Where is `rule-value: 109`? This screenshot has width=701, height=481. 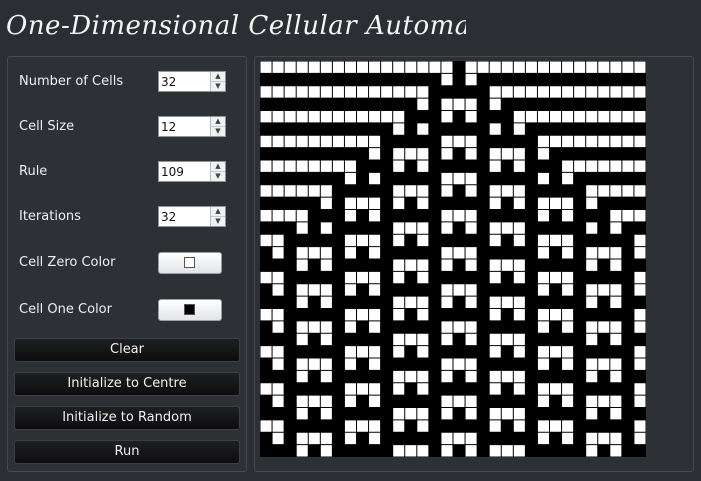
rule-value: 109 is located at coordinates (172, 172).